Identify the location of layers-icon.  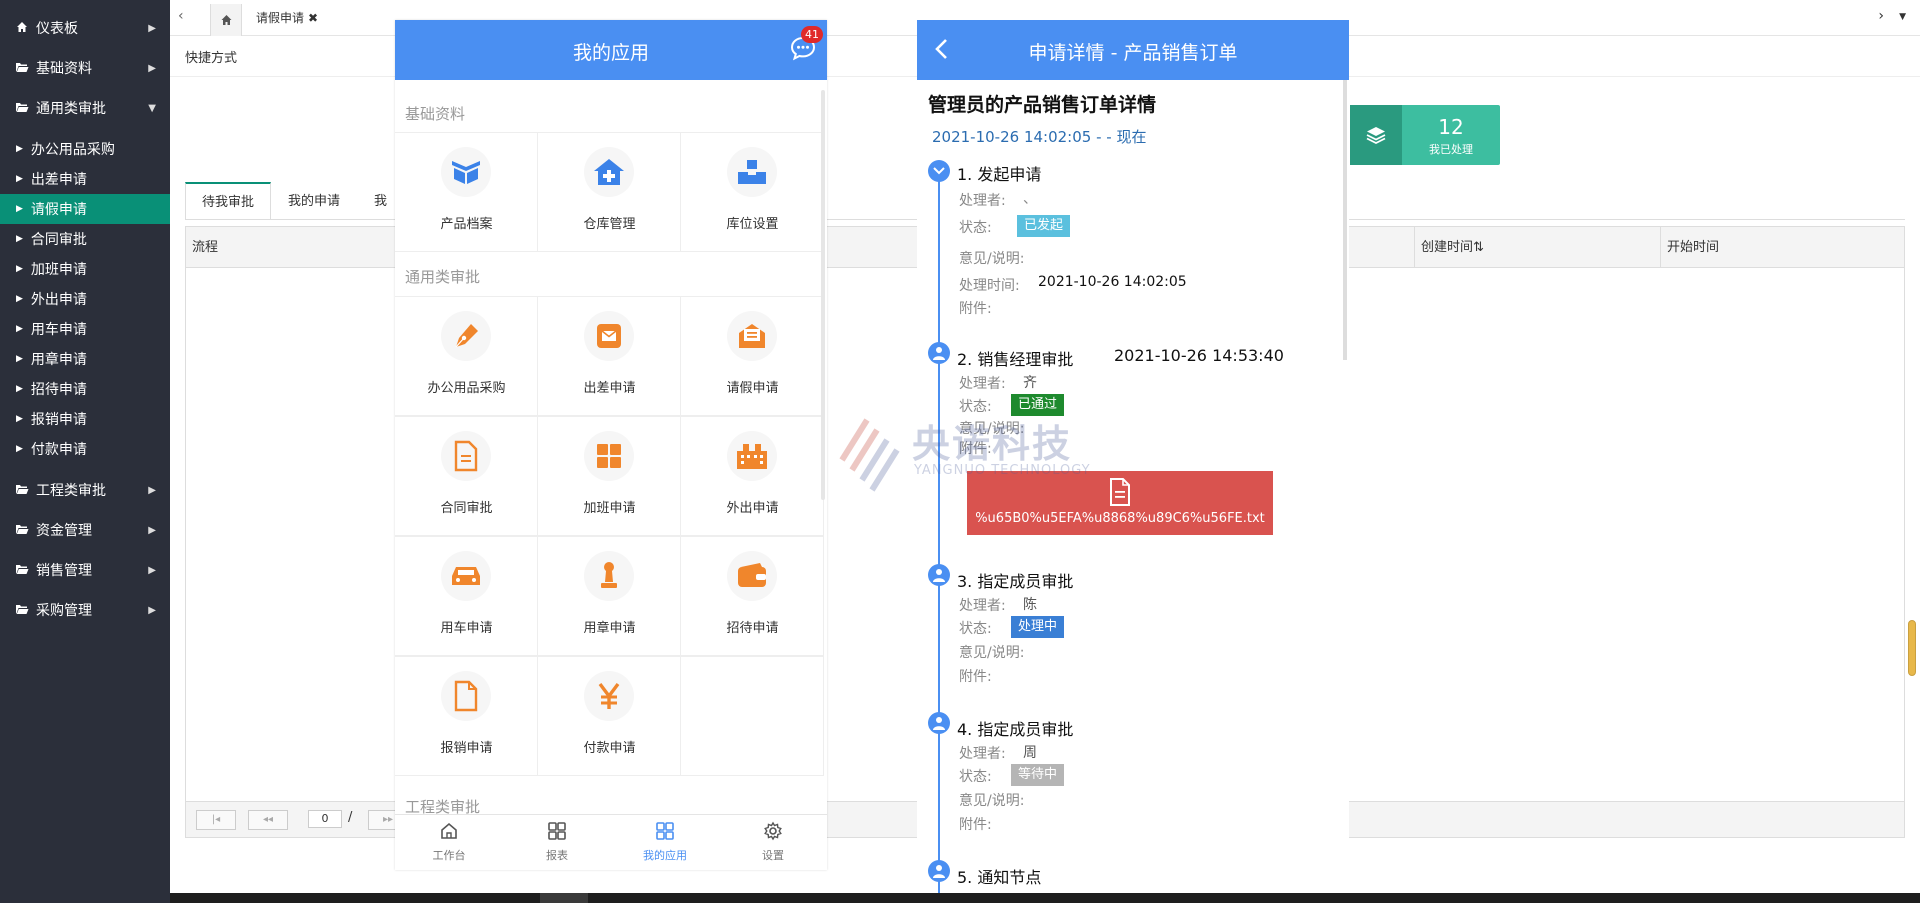
(1376, 135).